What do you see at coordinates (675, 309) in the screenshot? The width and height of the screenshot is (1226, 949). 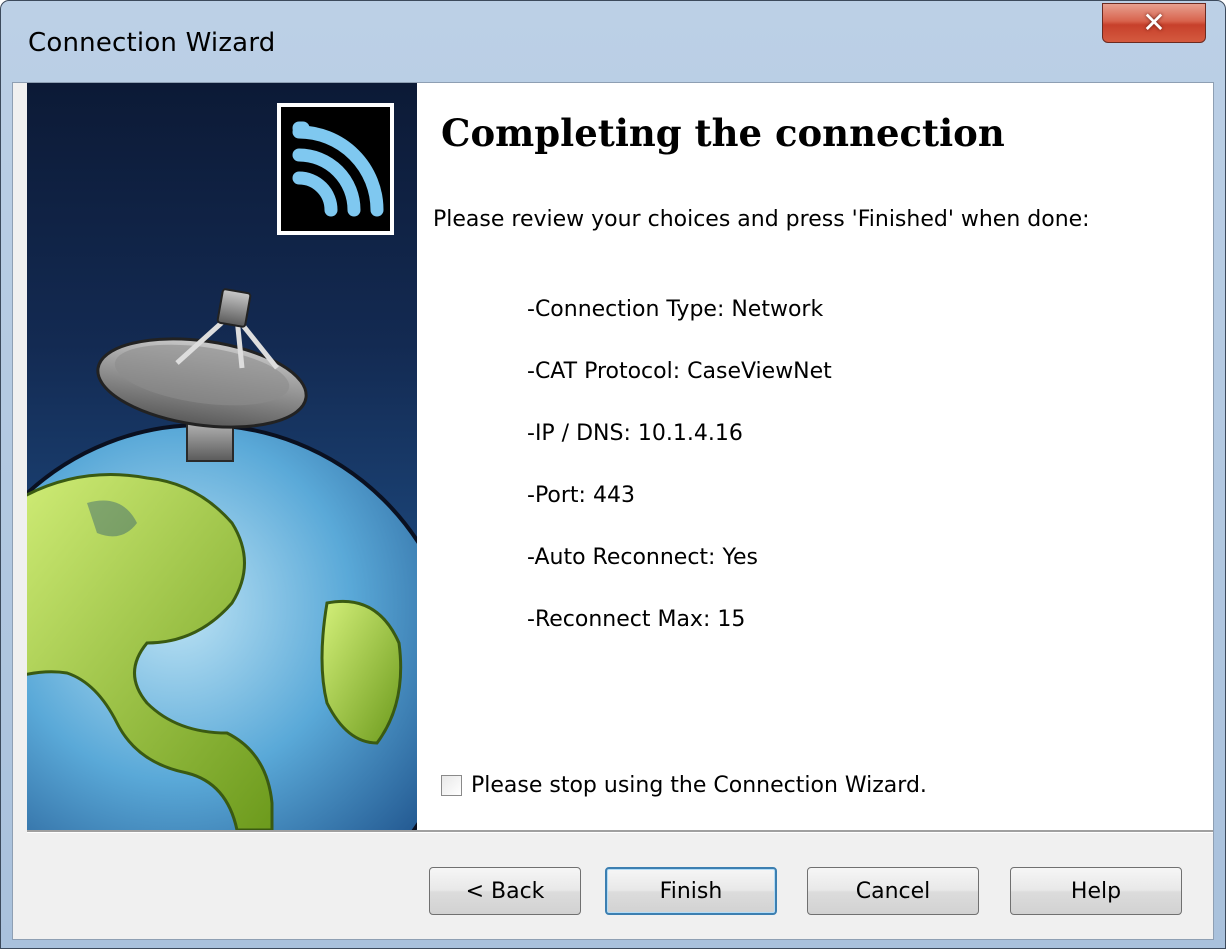 I see `summary-item: -Connection Type: Network` at bounding box center [675, 309].